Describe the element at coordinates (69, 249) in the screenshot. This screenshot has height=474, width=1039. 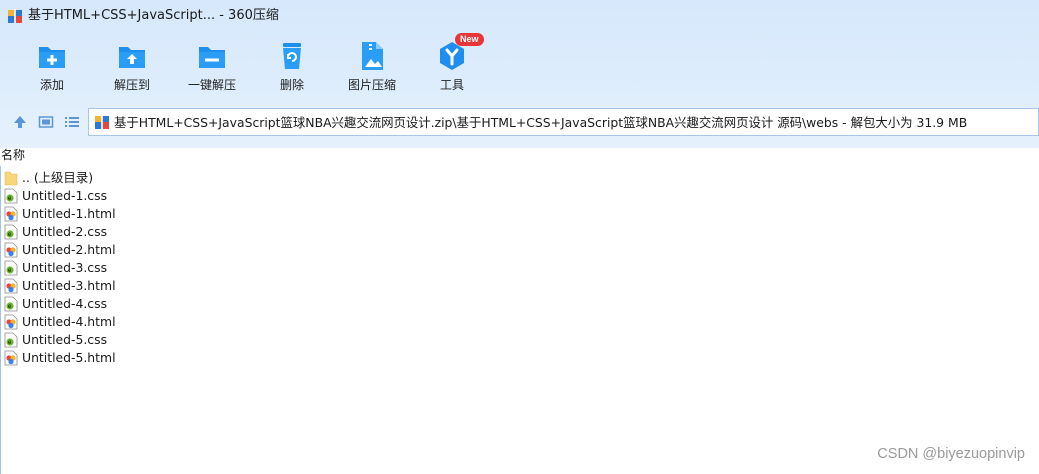
I see `file-name: Untitled-2.html` at that location.